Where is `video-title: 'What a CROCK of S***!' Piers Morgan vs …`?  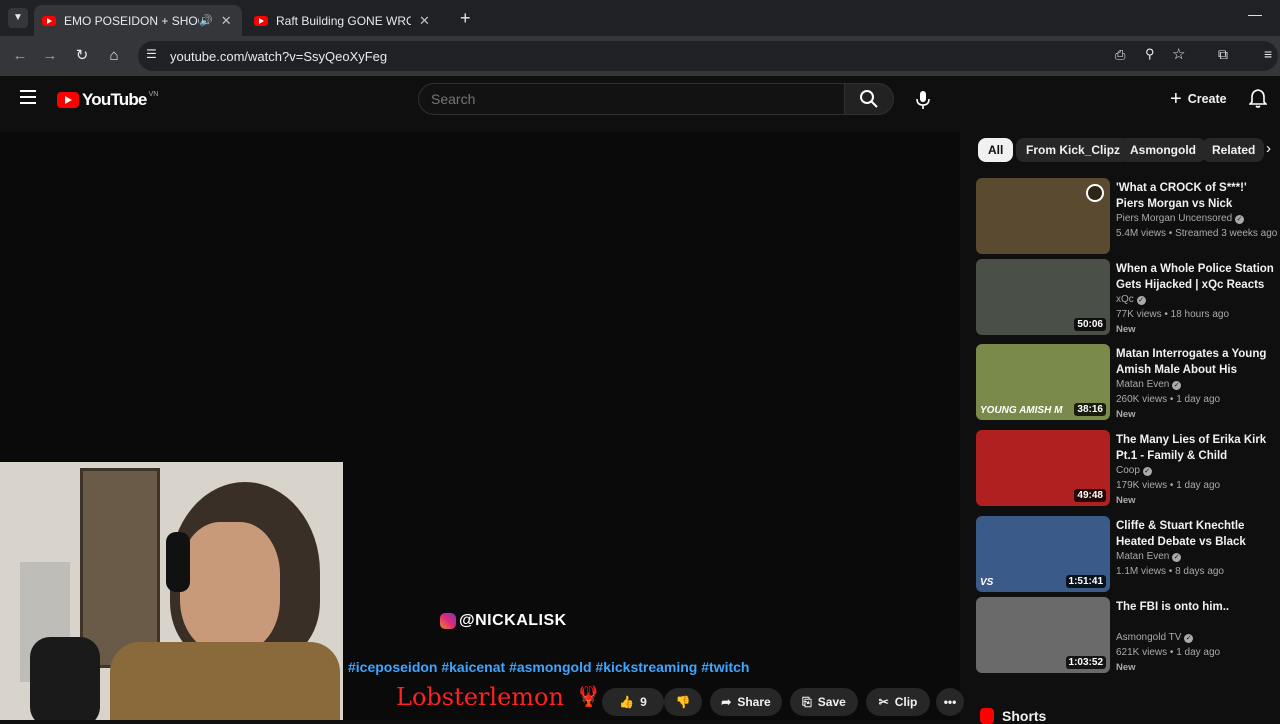 video-title: 'What a CROCK of S***!' Piers Morgan vs … is located at coordinates (1196, 196).